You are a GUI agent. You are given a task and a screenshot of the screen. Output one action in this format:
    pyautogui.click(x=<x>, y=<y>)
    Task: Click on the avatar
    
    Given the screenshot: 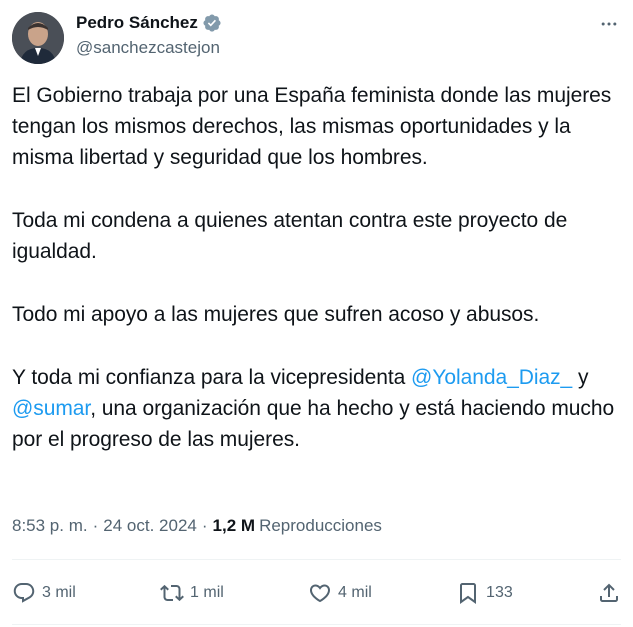 What is the action you would take?
    pyautogui.click(x=38, y=38)
    